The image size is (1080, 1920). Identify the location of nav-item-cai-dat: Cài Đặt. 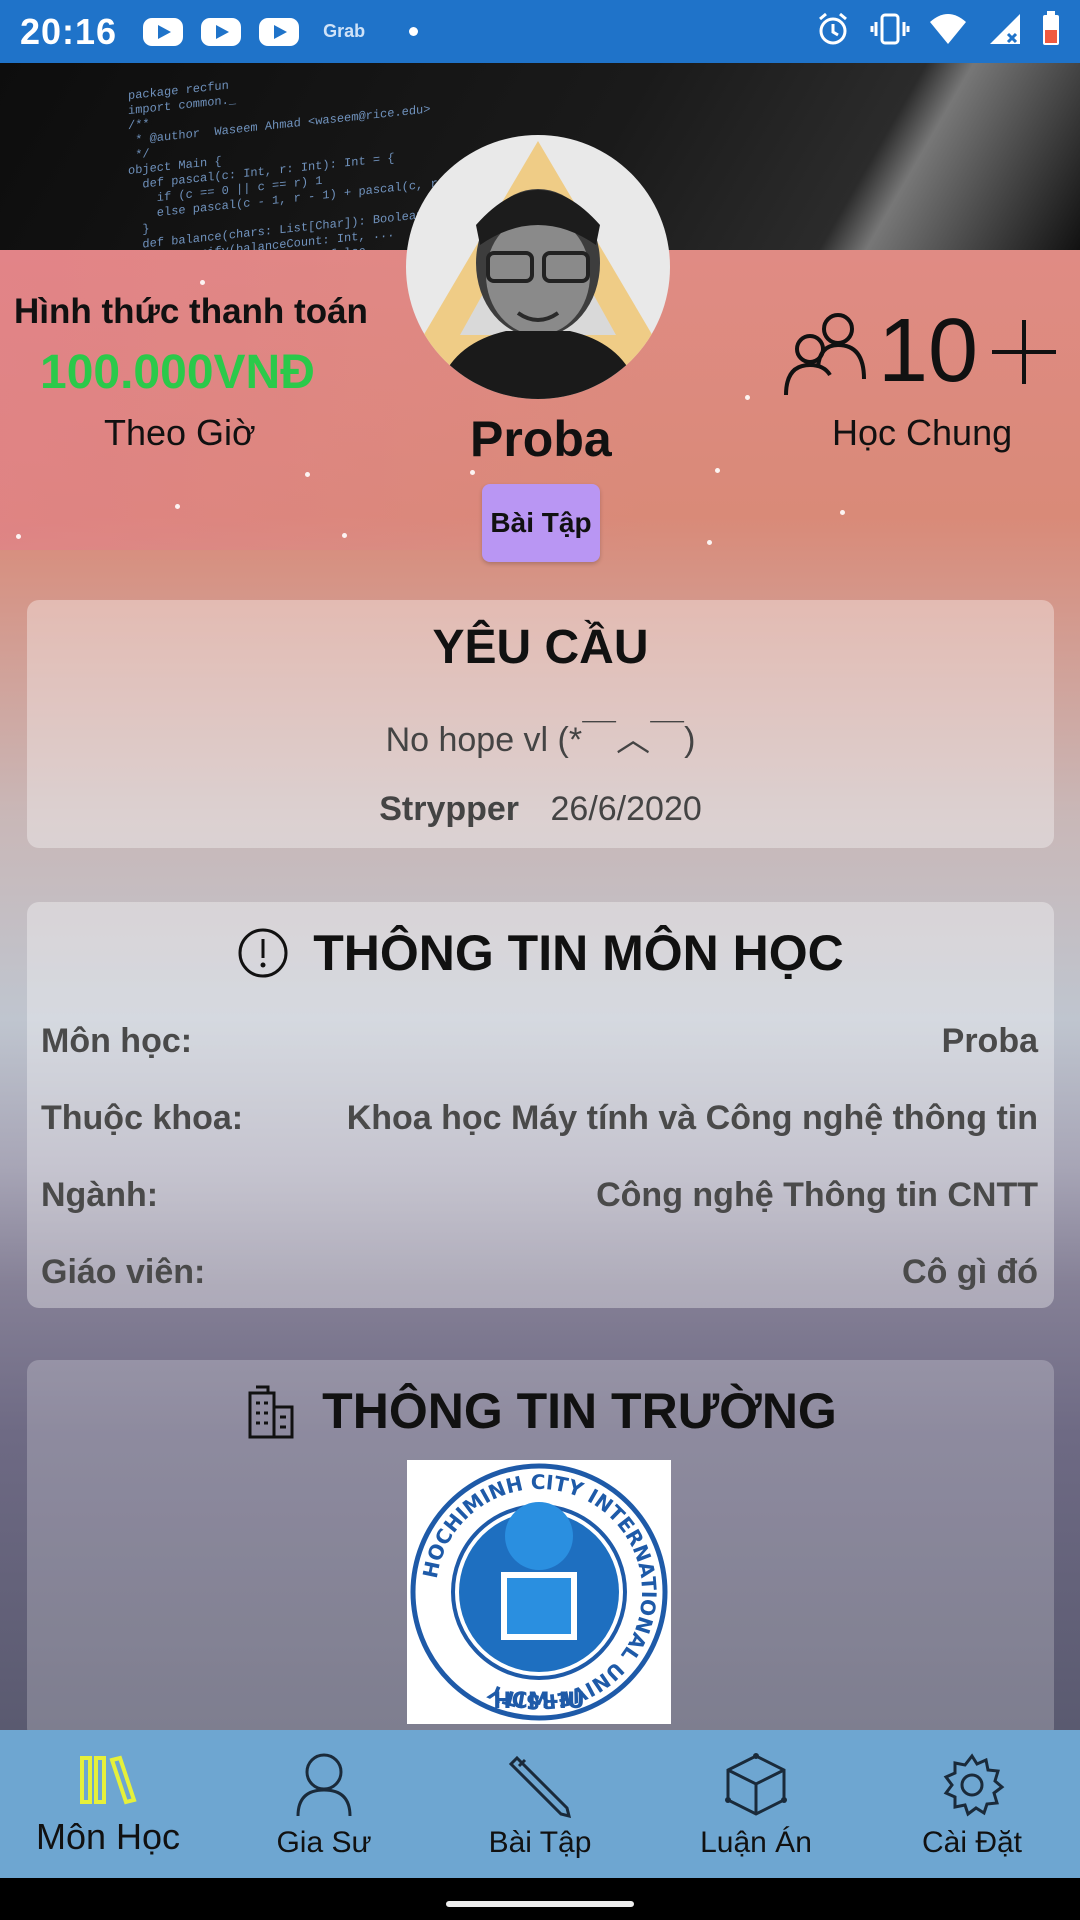
(972, 1804).